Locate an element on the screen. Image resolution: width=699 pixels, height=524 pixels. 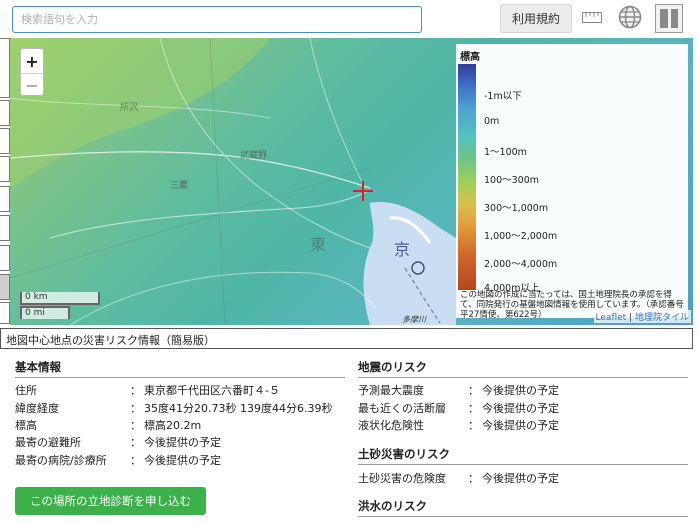
map-attribution: Leaflet | 地理院タイル is located at coordinates (642, 316).